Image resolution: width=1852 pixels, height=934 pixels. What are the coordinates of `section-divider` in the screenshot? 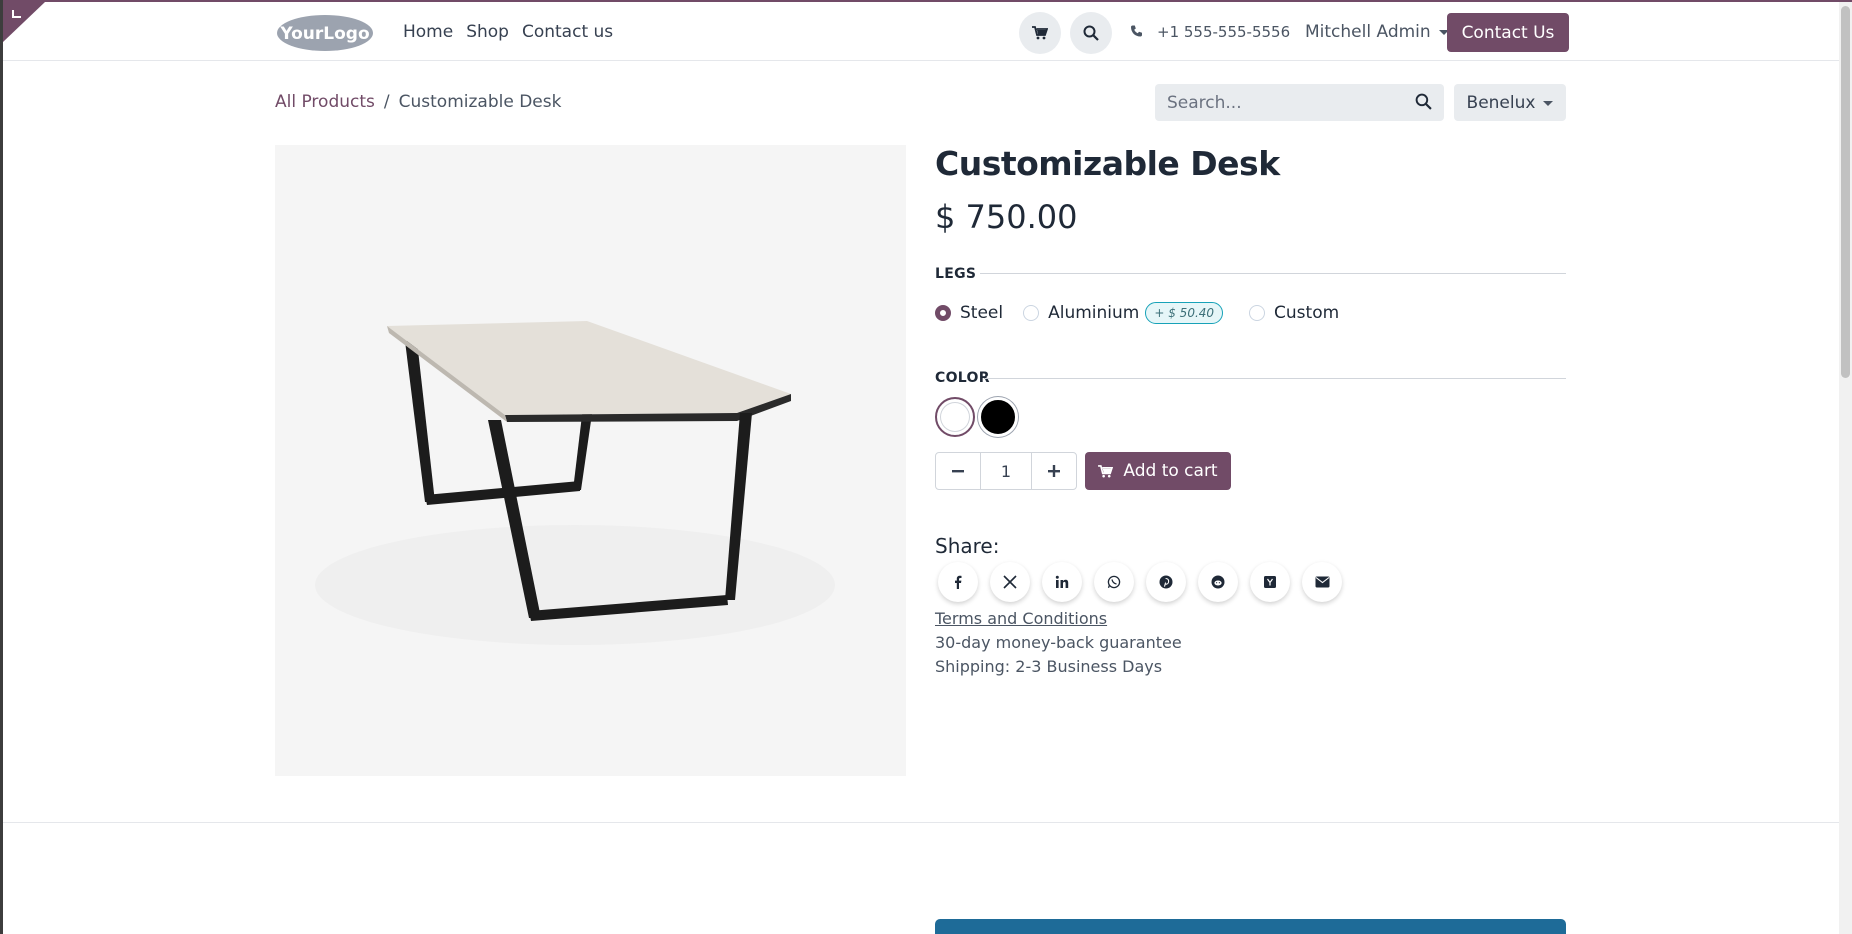 It's located at (921, 822).